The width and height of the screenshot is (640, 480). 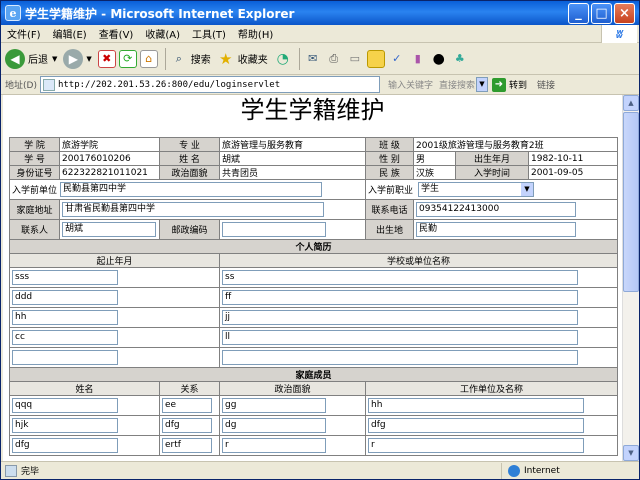 I want to click on note-icon, so click(x=375, y=58).